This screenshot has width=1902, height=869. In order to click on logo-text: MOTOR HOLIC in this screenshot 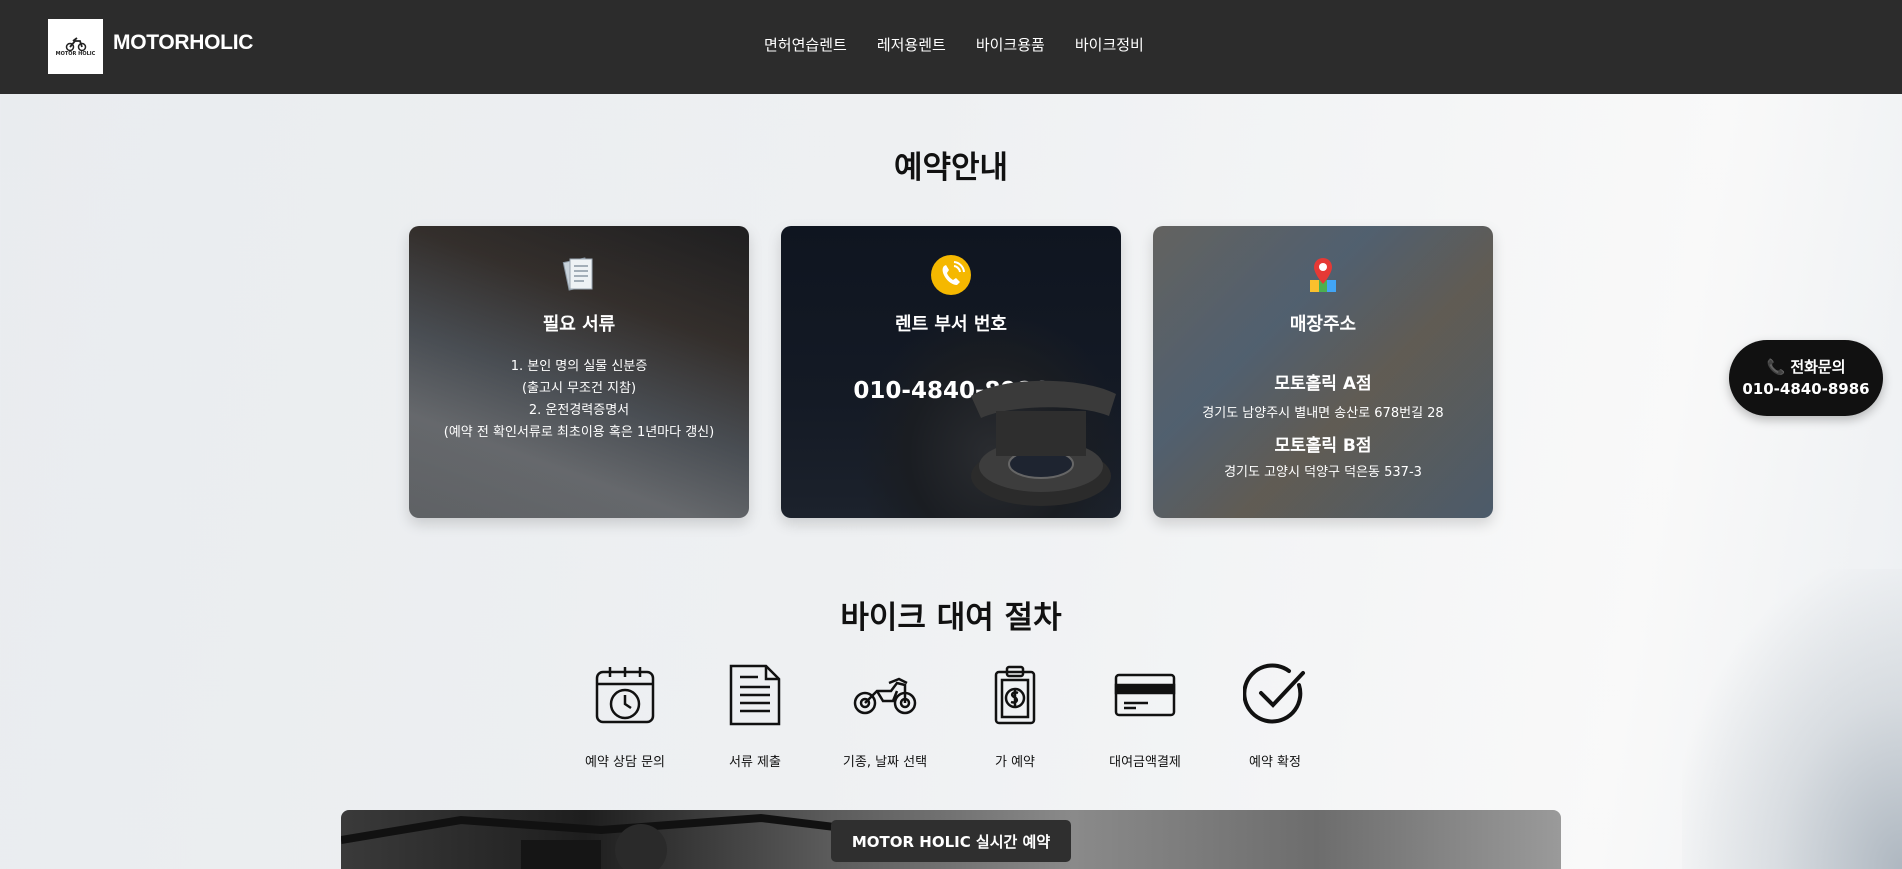, I will do `click(75, 54)`.